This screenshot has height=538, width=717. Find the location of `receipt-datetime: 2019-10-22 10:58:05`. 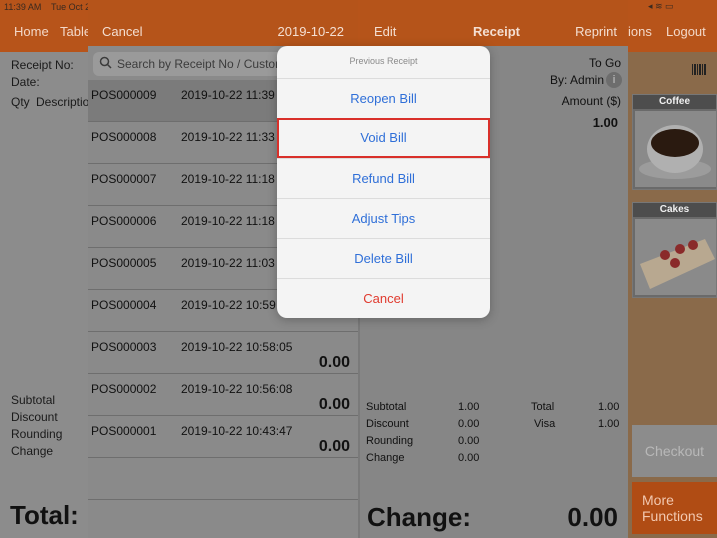

receipt-datetime: 2019-10-22 10:58:05 is located at coordinates (237, 347).